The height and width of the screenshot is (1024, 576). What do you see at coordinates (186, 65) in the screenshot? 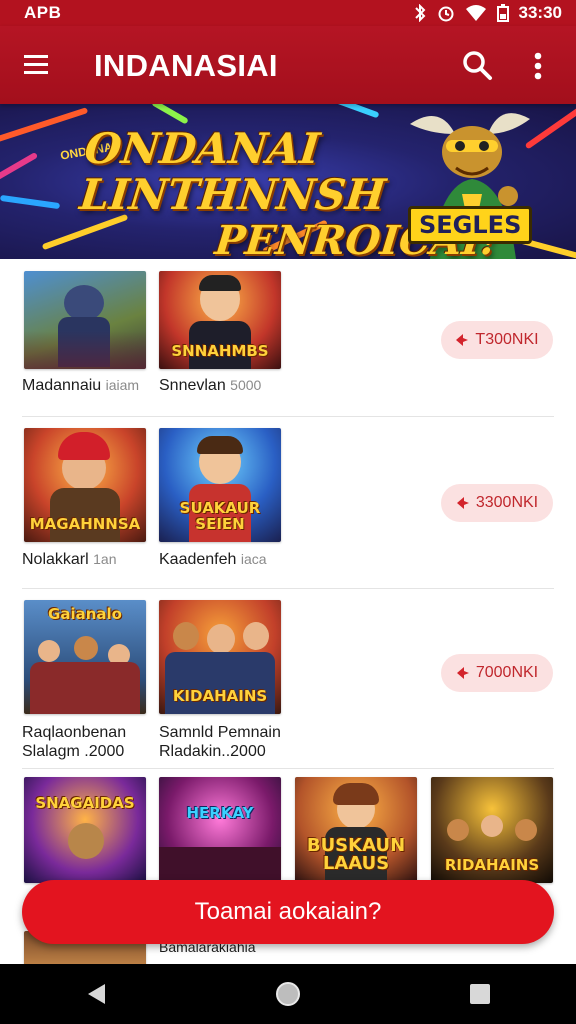
I see `app-title: INDANASIAI` at bounding box center [186, 65].